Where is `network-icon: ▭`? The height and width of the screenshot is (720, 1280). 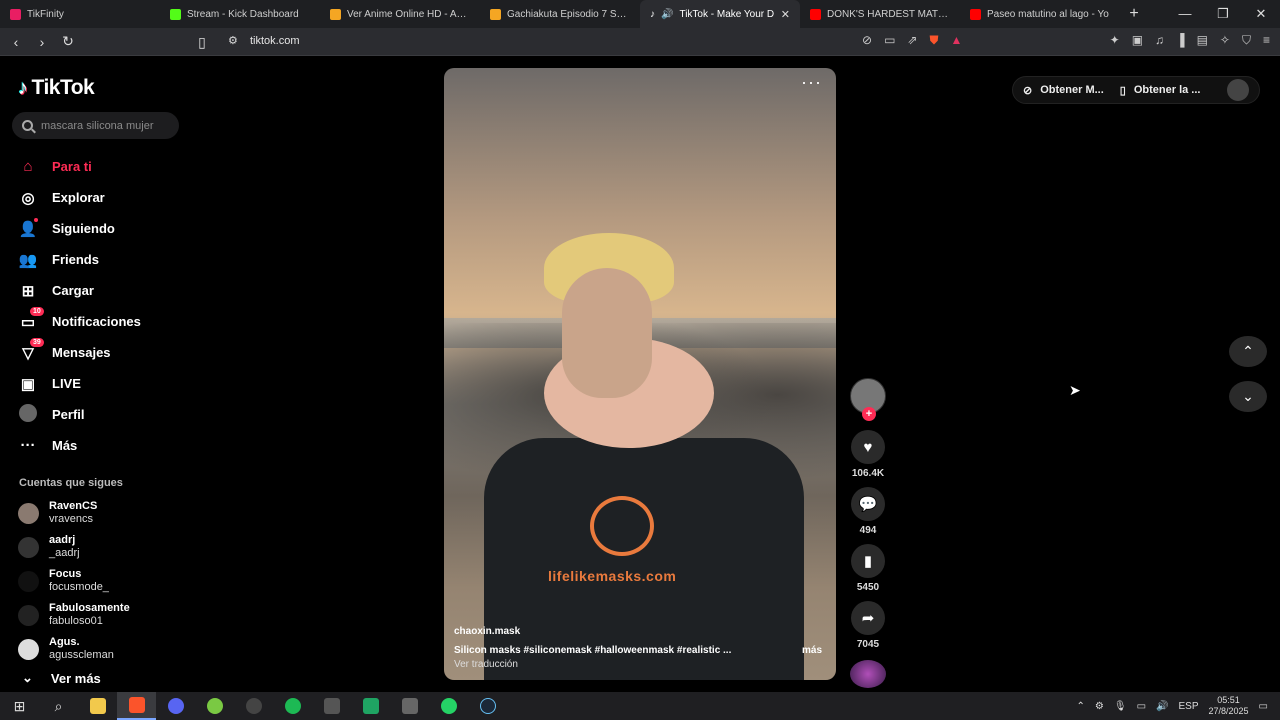
network-icon: ▭ is located at coordinates (1141, 706).